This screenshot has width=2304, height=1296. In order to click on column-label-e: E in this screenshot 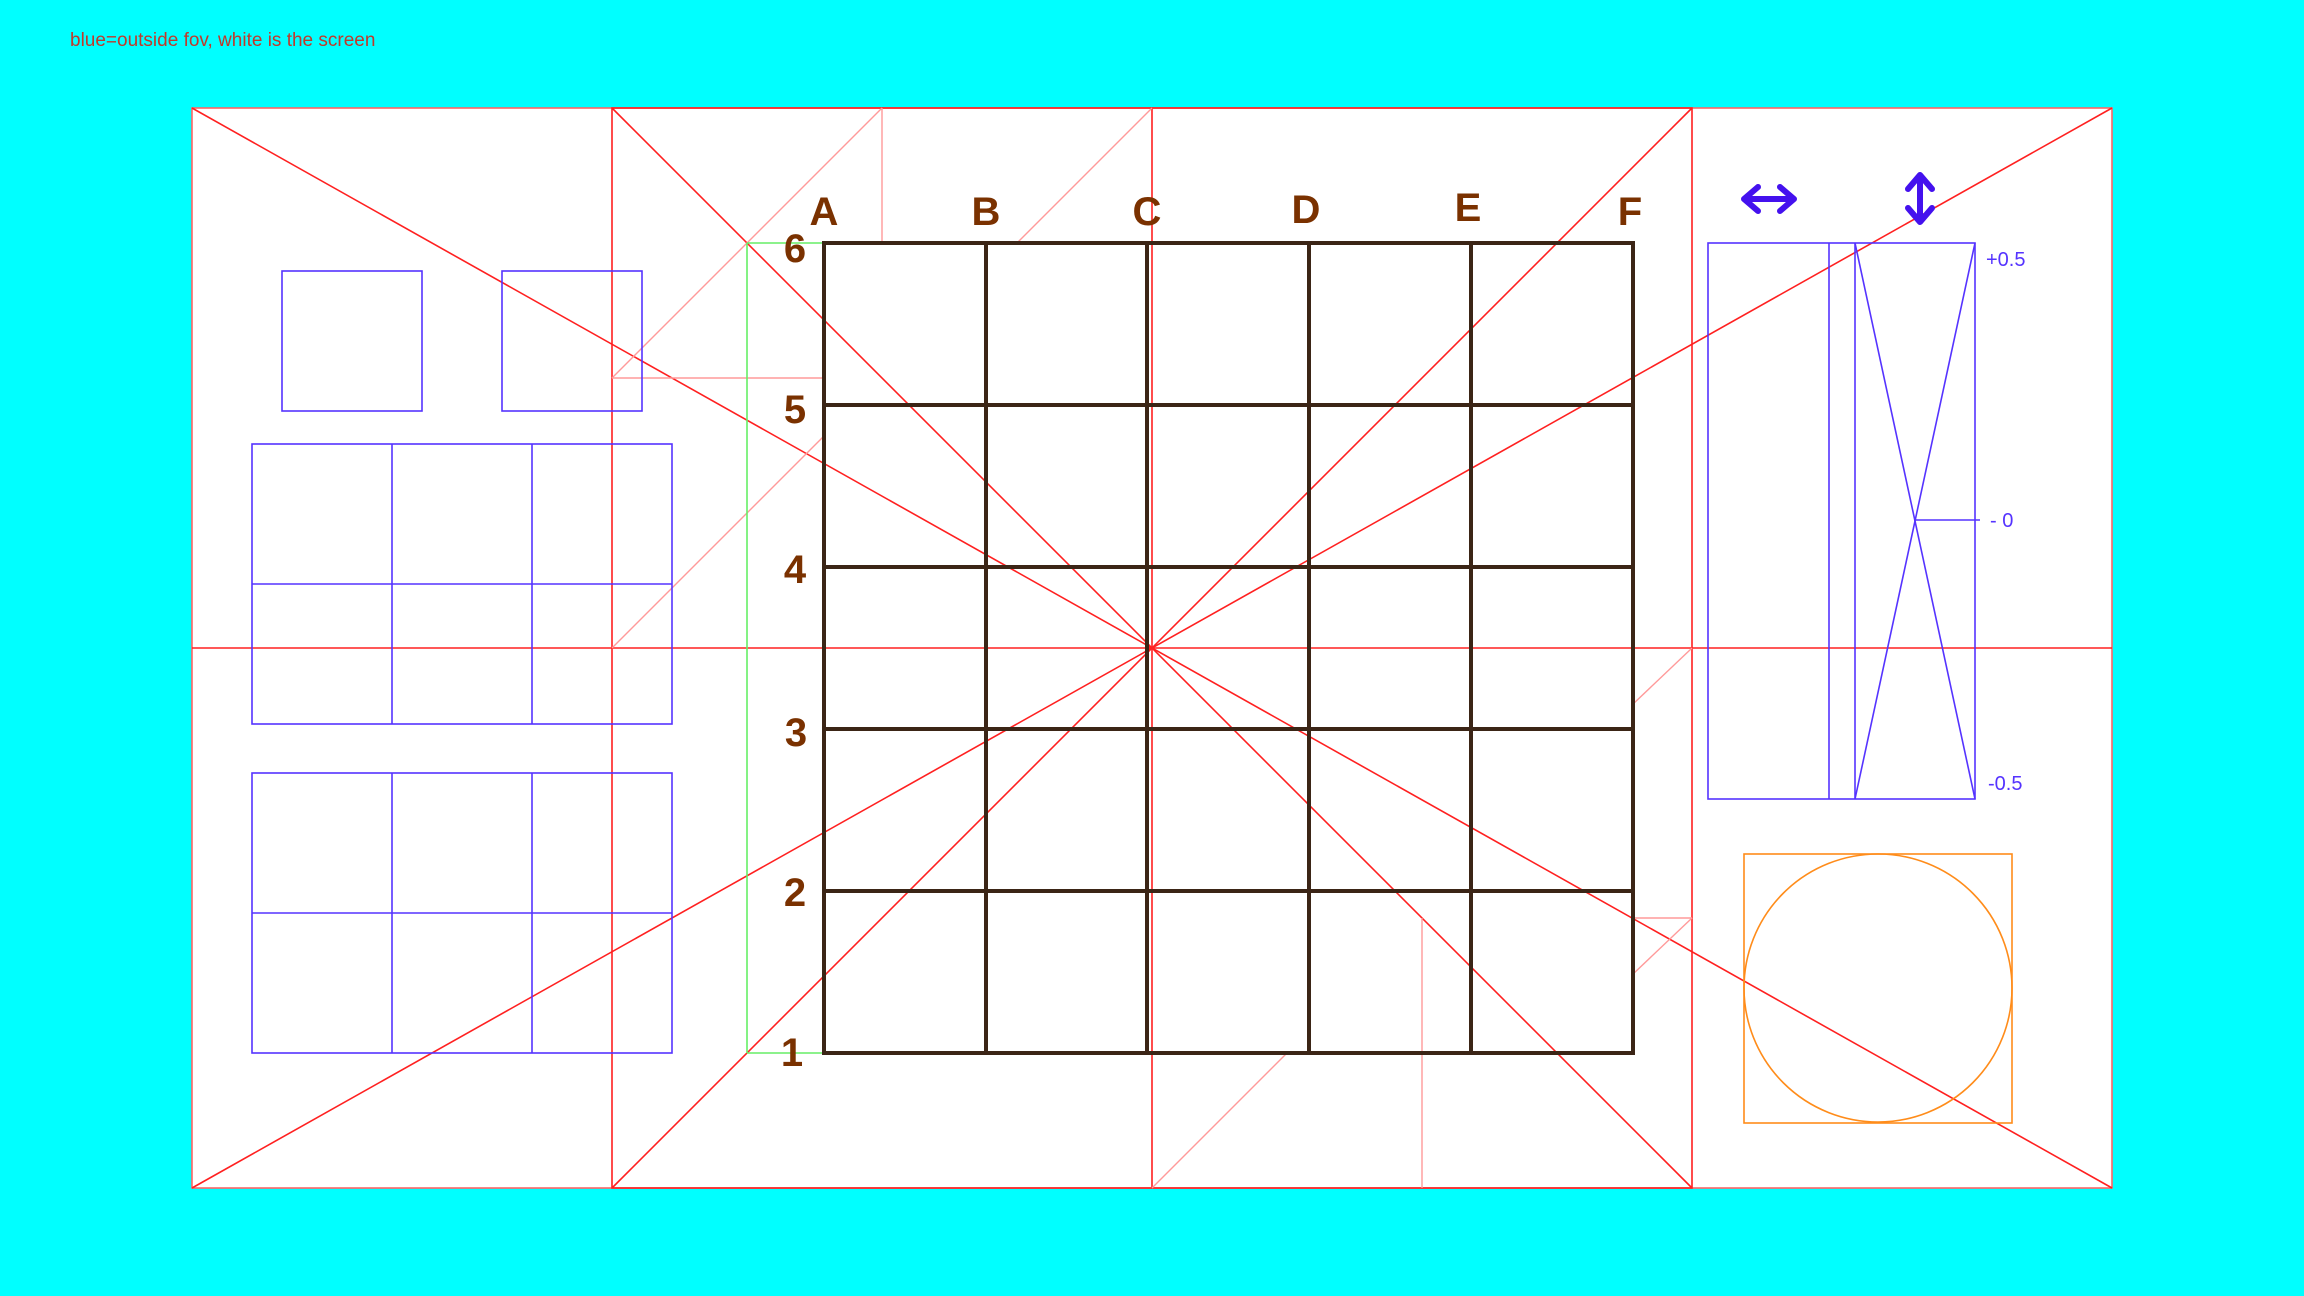, I will do `click(1468, 208)`.